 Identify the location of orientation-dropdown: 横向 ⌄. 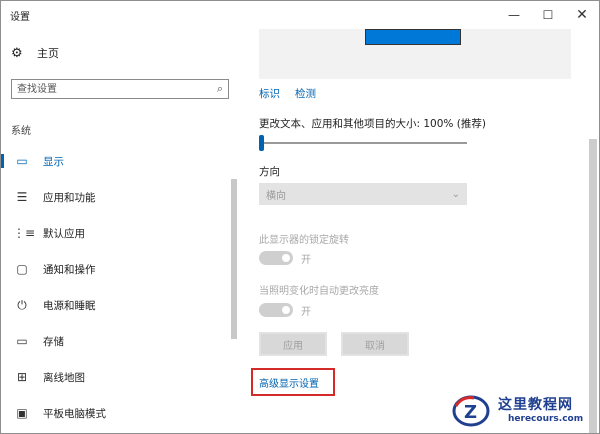
(363, 194).